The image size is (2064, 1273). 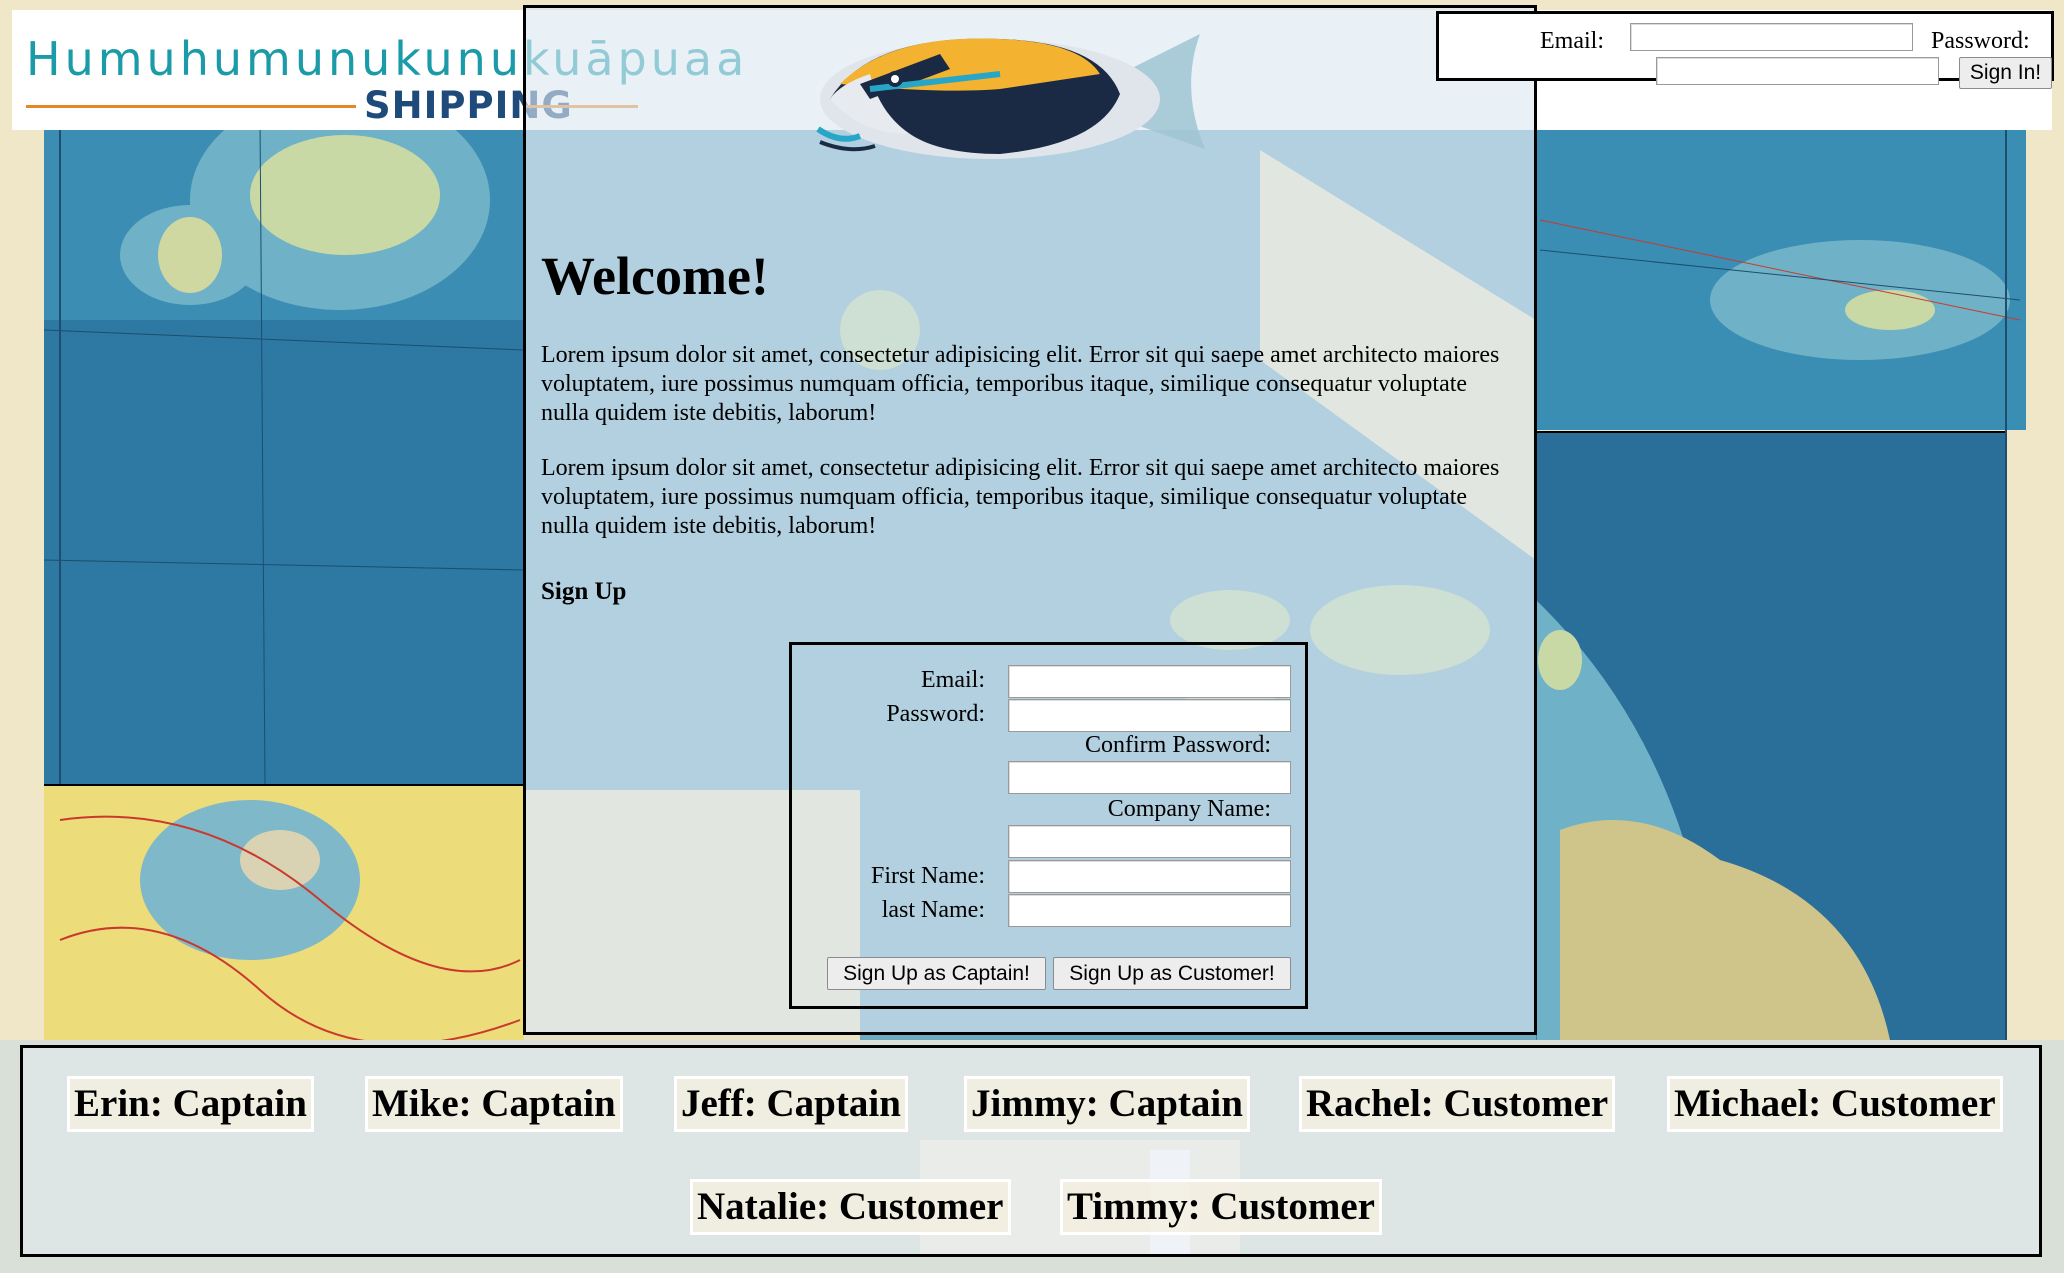 What do you see at coordinates (1835, 1104) in the screenshot?
I see `user-tag: Michael: Customer` at bounding box center [1835, 1104].